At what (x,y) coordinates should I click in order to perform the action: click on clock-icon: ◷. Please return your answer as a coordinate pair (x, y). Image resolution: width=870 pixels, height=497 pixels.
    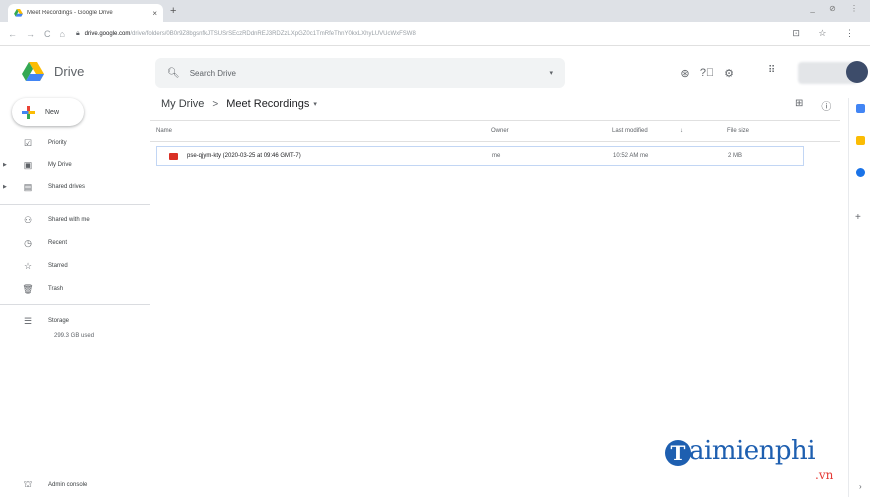
    Looking at the image, I should click on (28, 242).